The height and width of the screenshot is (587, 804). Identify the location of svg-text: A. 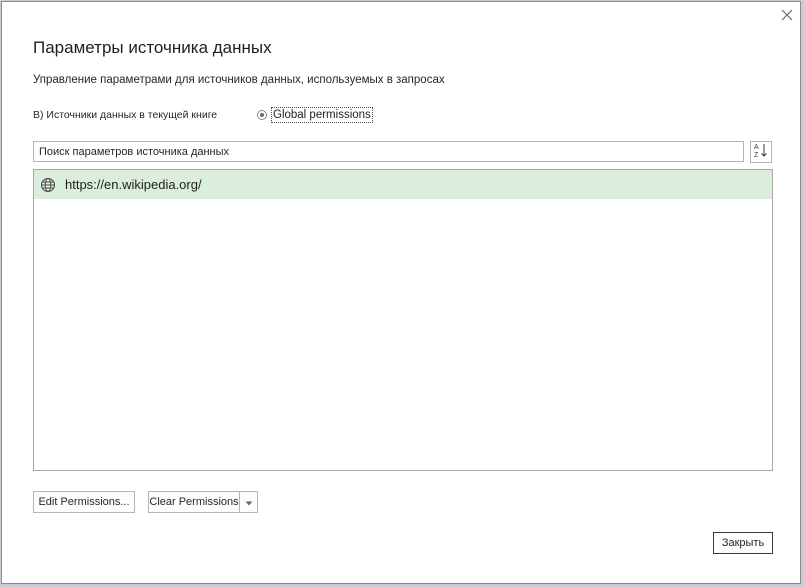
(756, 147).